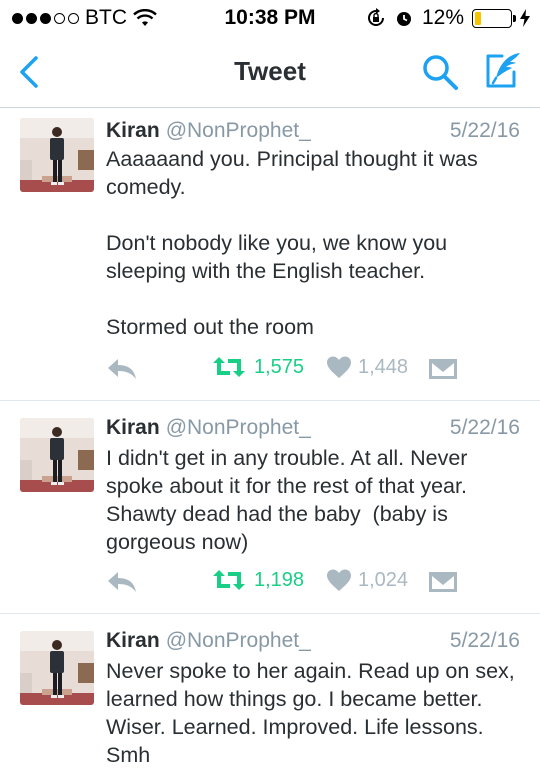  I want to click on like-button: 1,024, so click(367, 580).